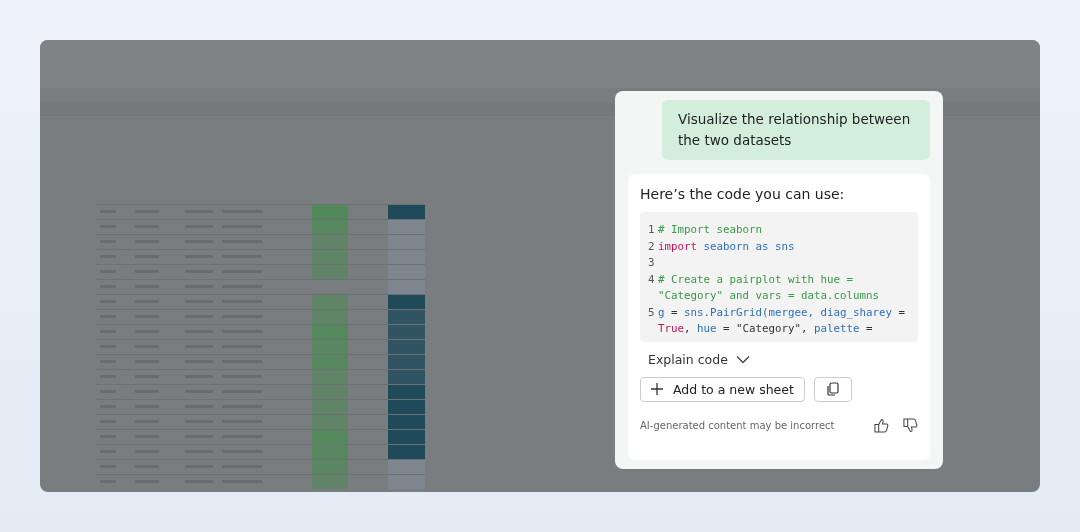 The width and height of the screenshot is (1080, 532). Describe the element at coordinates (652, 246) in the screenshot. I see `line-number: 2` at that location.